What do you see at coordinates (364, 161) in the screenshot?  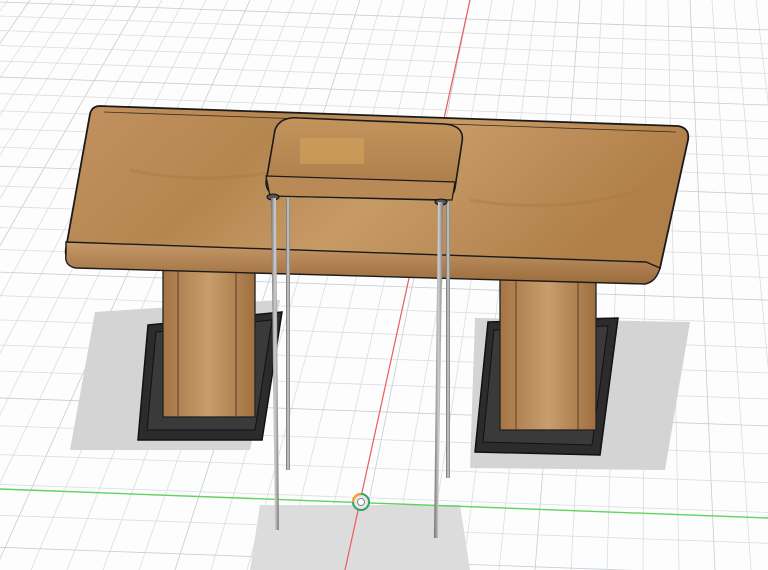 I see `stool-seat` at bounding box center [364, 161].